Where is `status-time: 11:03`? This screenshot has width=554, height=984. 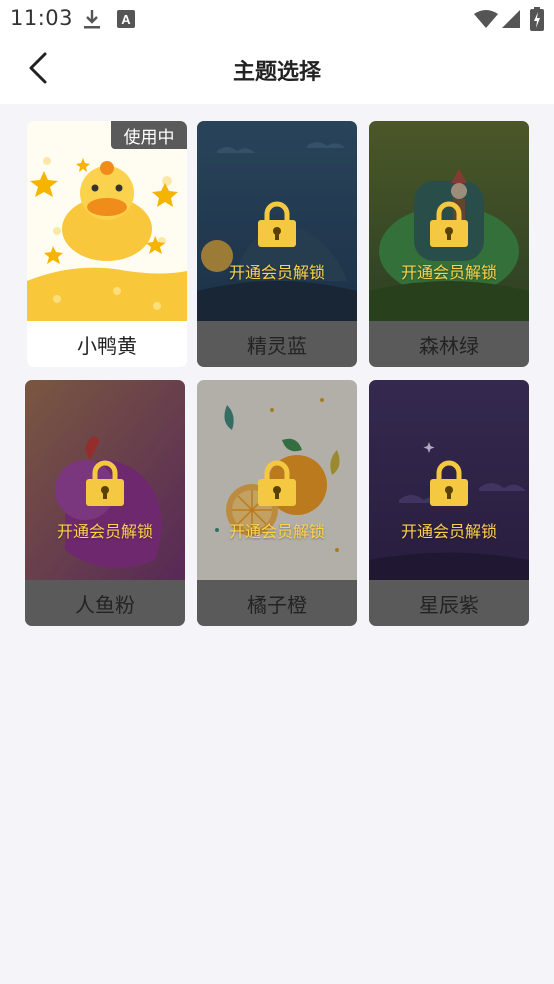 status-time: 11:03 is located at coordinates (42, 18).